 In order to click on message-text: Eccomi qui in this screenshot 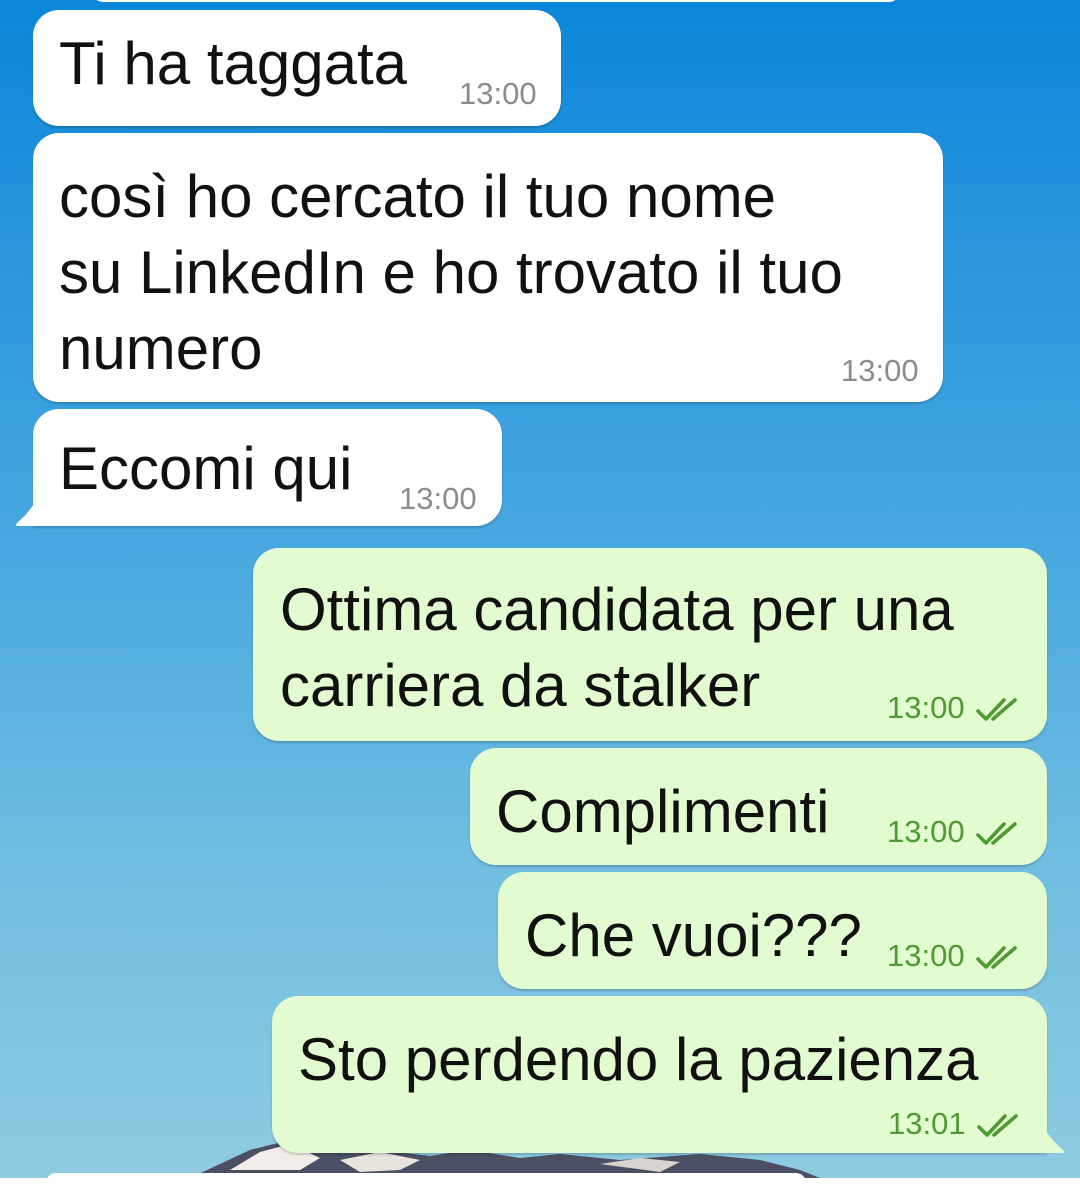, I will do `click(206, 468)`.